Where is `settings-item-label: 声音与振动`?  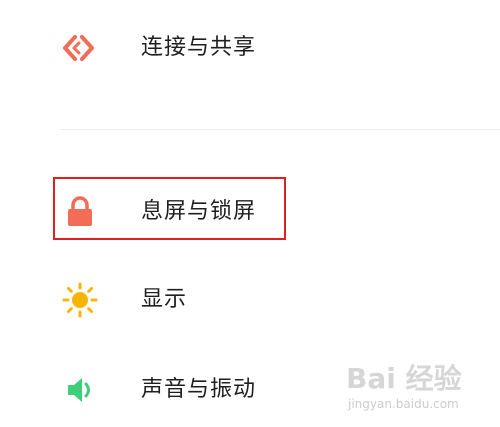 settings-item-label: 声音与振动 is located at coordinates (199, 389).